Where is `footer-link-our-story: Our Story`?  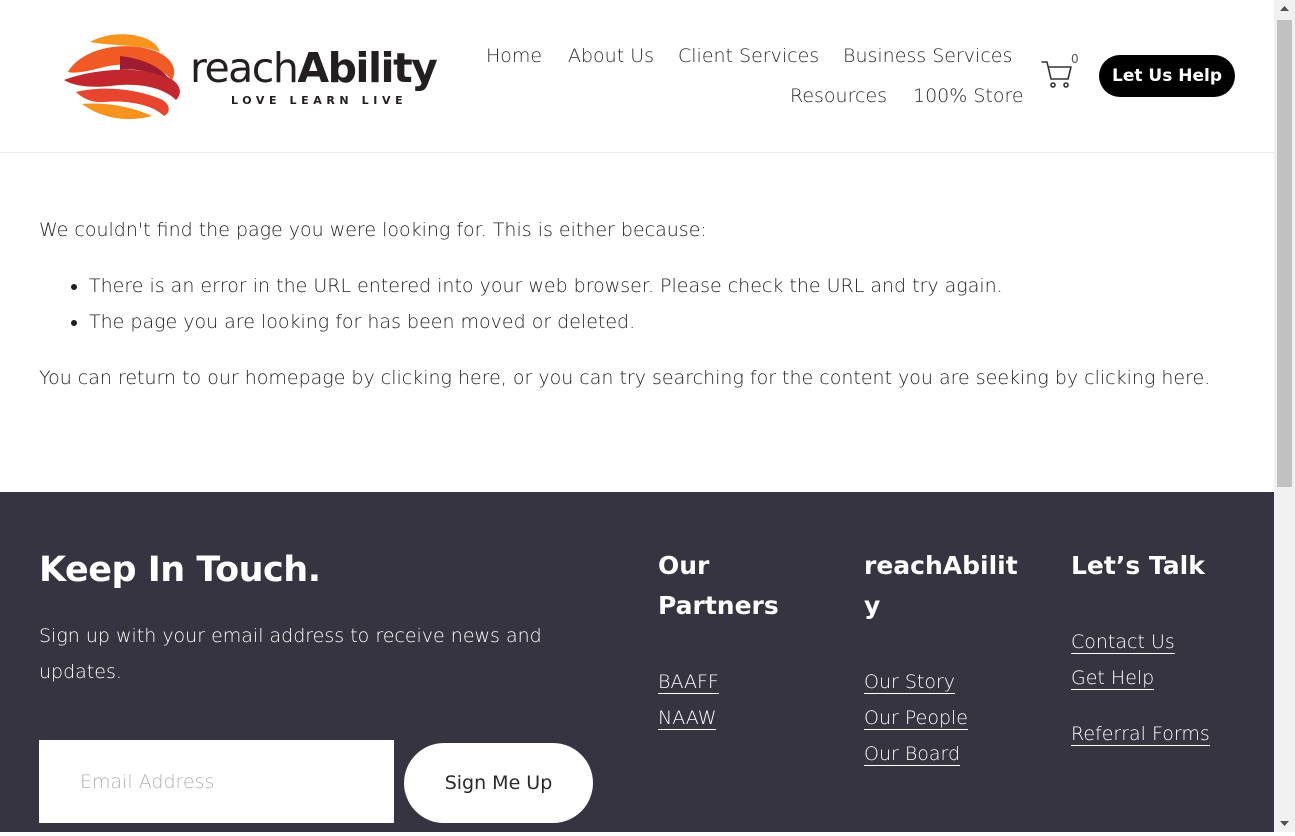 footer-link-our-story: Our Story is located at coordinates (910, 682).